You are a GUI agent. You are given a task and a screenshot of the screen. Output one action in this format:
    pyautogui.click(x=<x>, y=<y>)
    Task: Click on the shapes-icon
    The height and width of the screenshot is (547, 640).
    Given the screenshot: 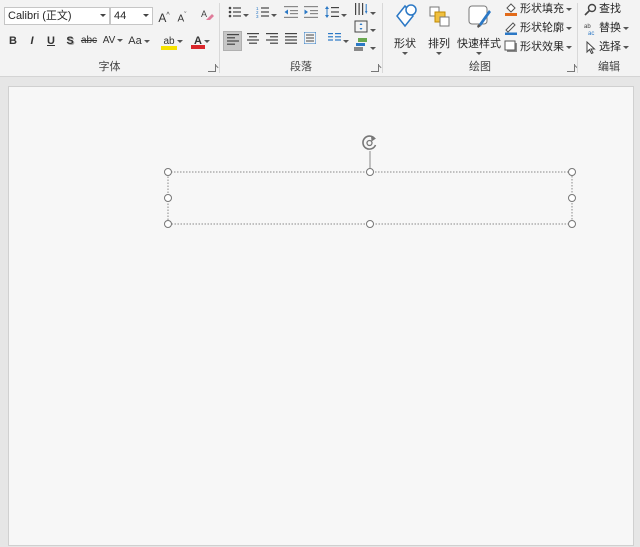 What is the action you would take?
    pyautogui.click(x=406, y=16)
    